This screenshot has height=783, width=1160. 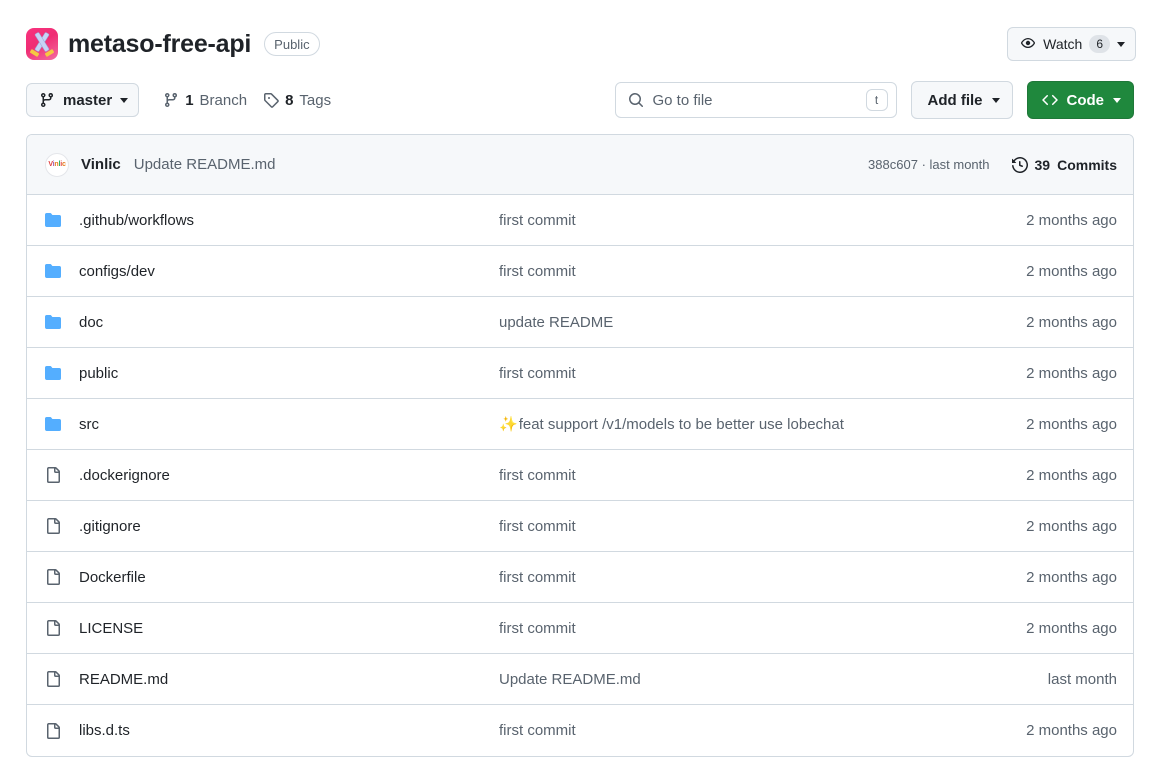 I want to click on commits-history-link: 39 Commits, so click(x=1064, y=164).